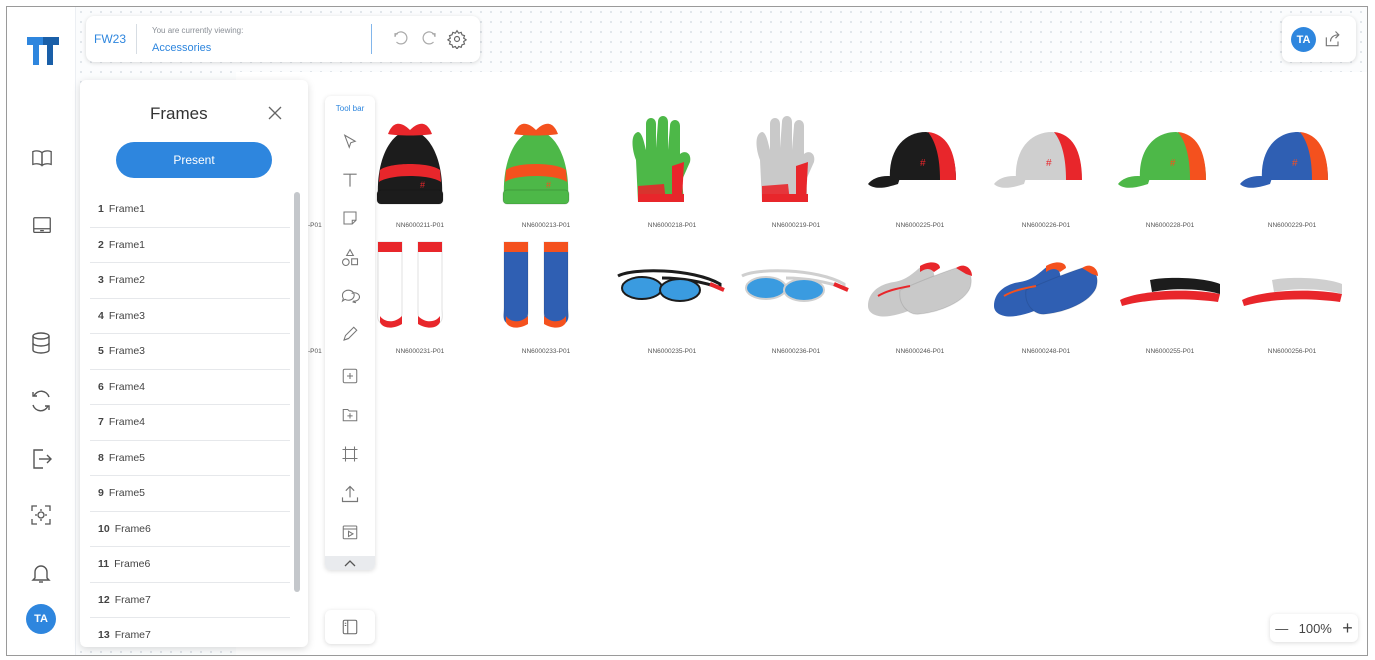  Describe the element at coordinates (41, 343) in the screenshot. I see `database-icon` at that location.